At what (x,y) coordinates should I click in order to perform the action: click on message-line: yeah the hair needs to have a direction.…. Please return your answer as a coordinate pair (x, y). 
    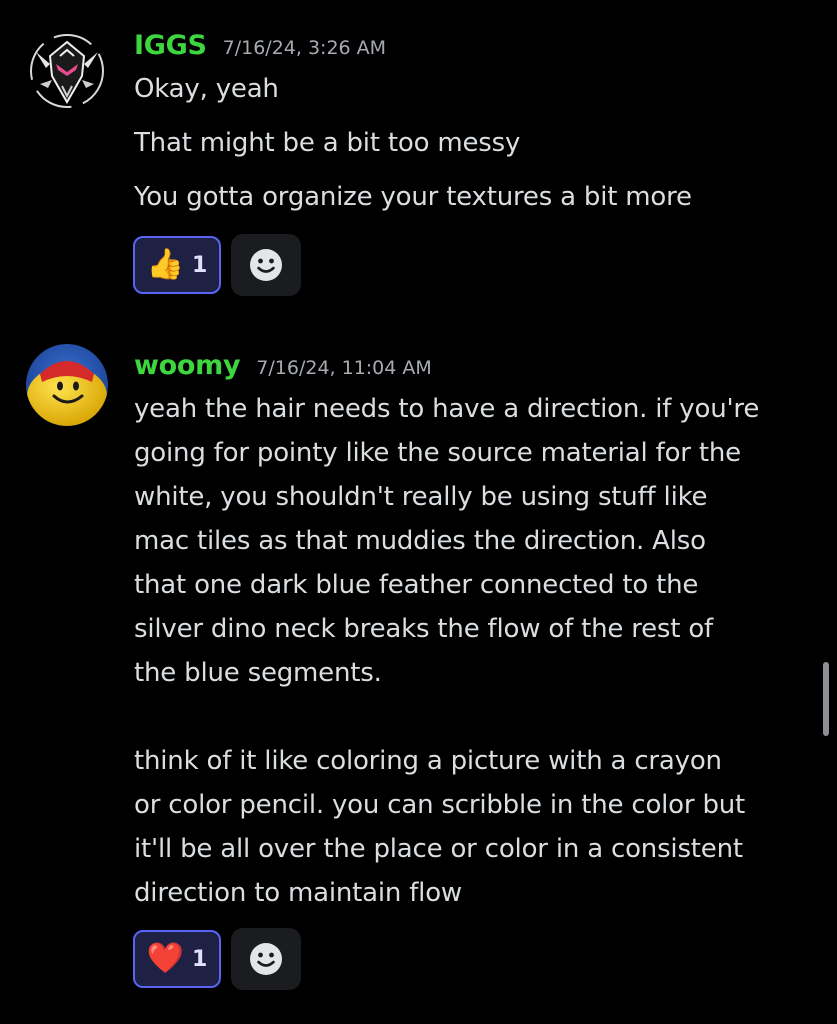
    Looking at the image, I should click on (447, 409).